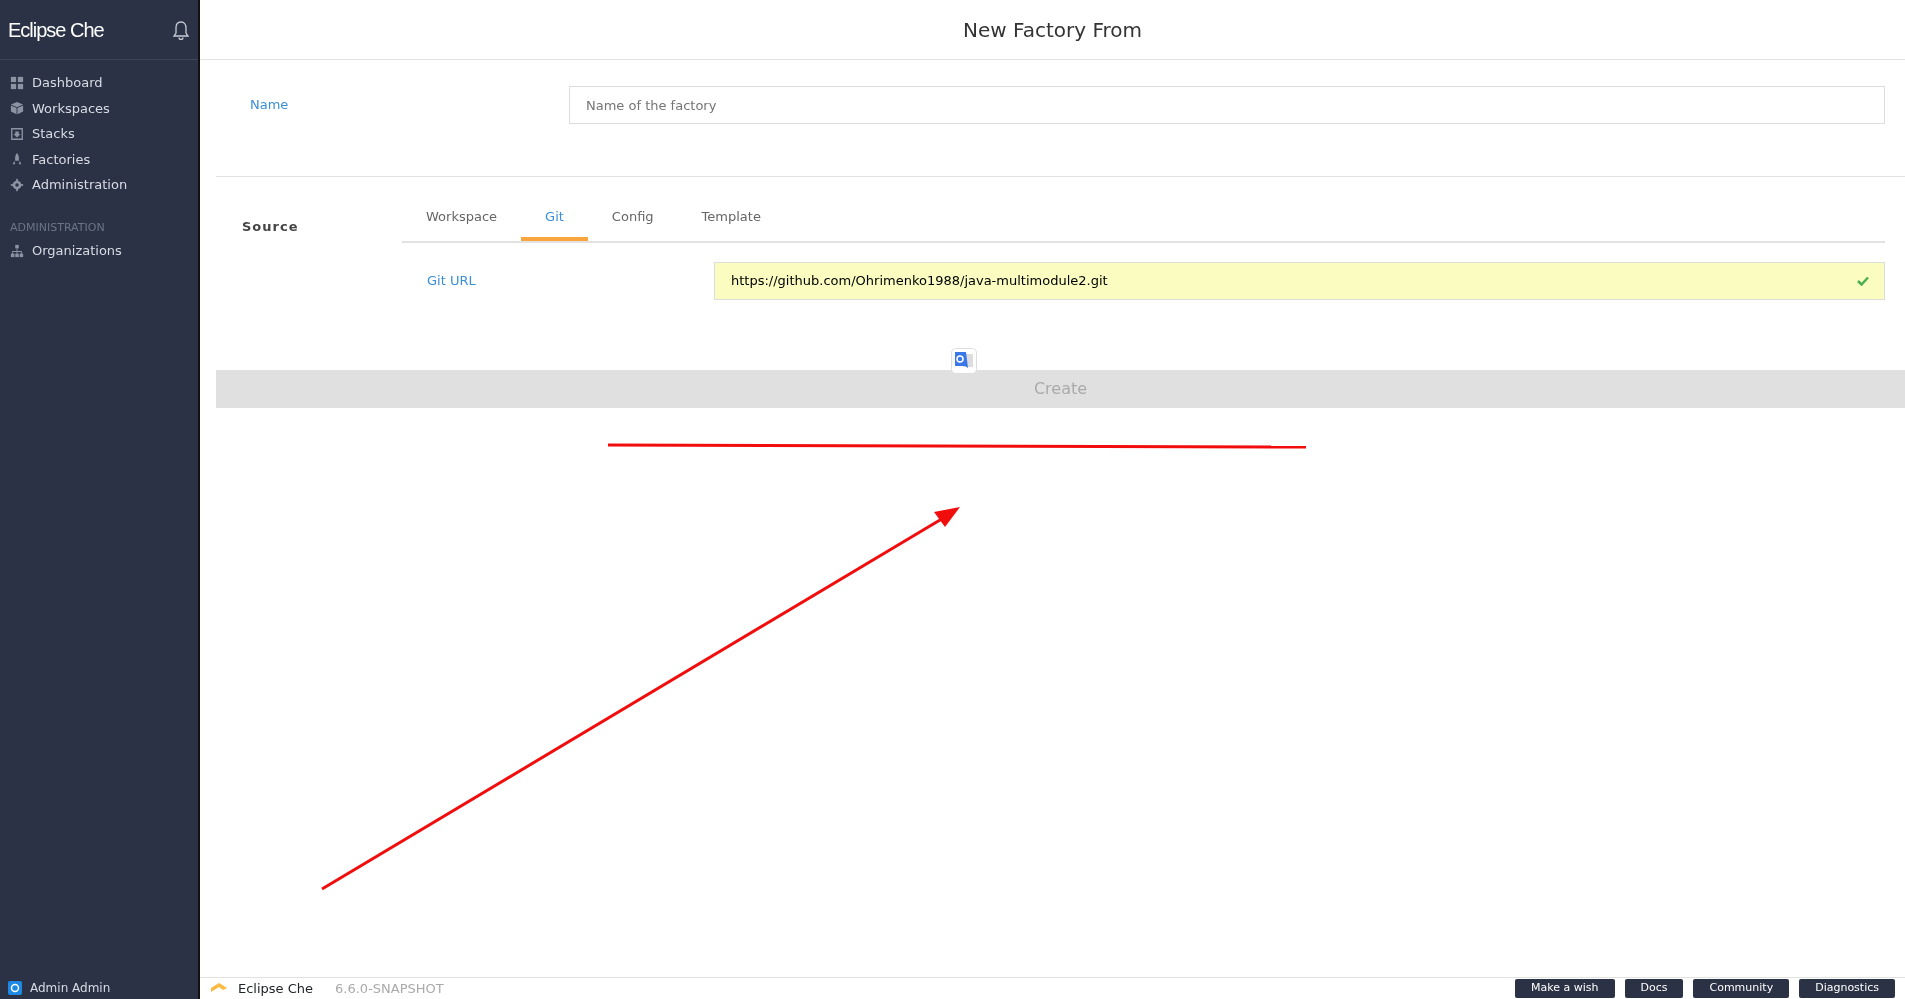 The image size is (1905, 999). I want to click on rocket-icon, so click(17, 159).